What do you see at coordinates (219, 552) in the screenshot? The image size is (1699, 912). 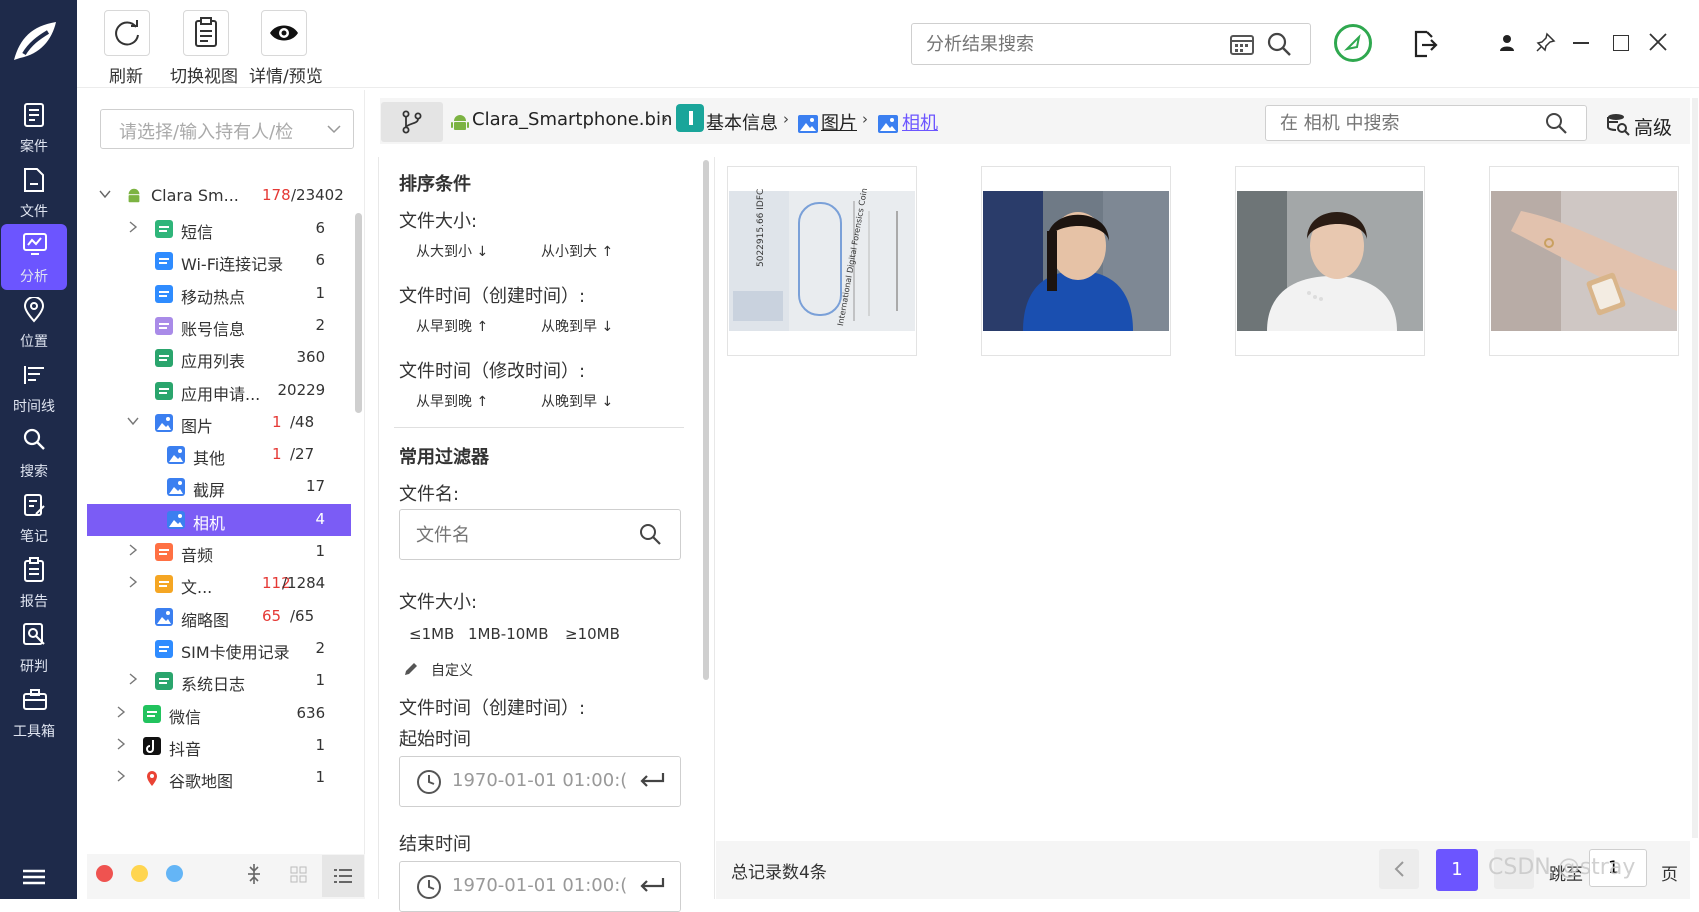 I see `tree-item: 音频 1` at bounding box center [219, 552].